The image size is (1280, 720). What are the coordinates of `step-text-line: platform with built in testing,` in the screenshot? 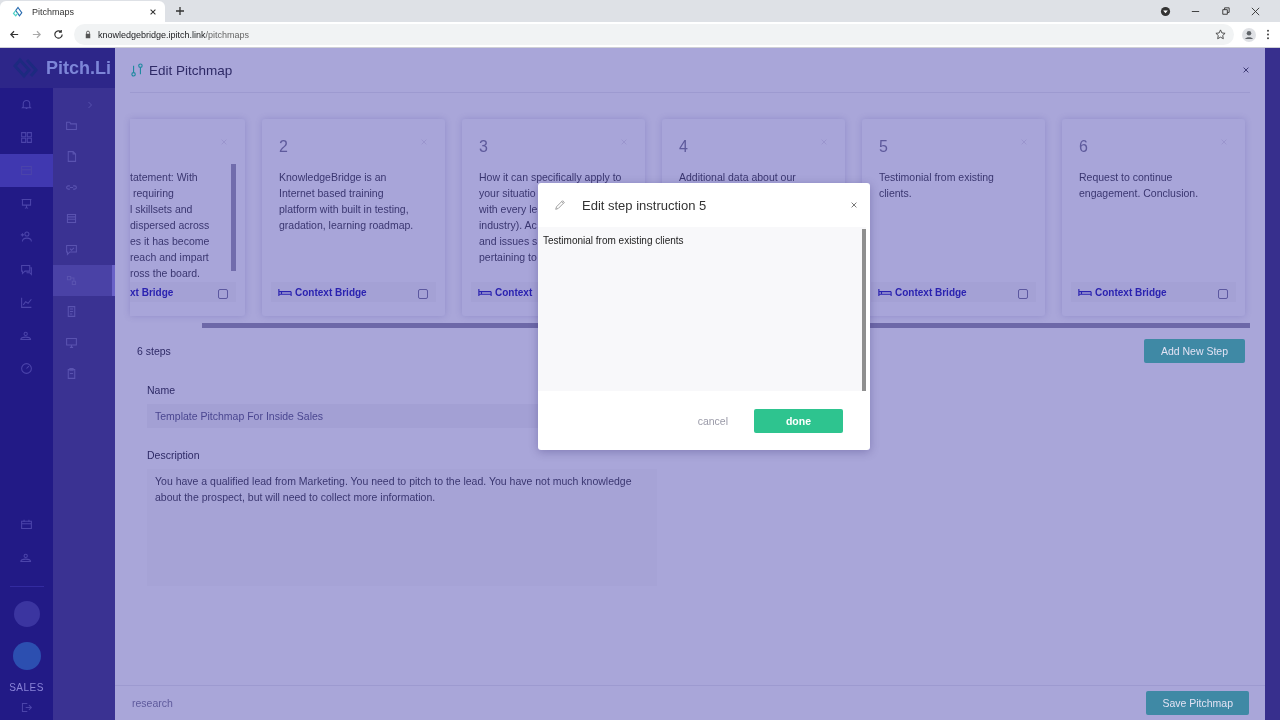 It's located at (344, 209).